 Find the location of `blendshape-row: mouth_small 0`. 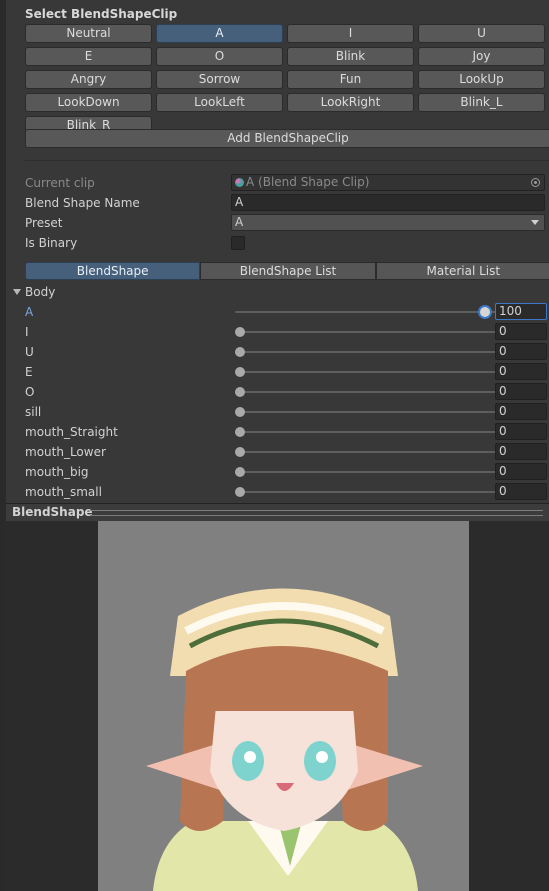

blendshape-row: mouth_small 0 is located at coordinates (287, 492).